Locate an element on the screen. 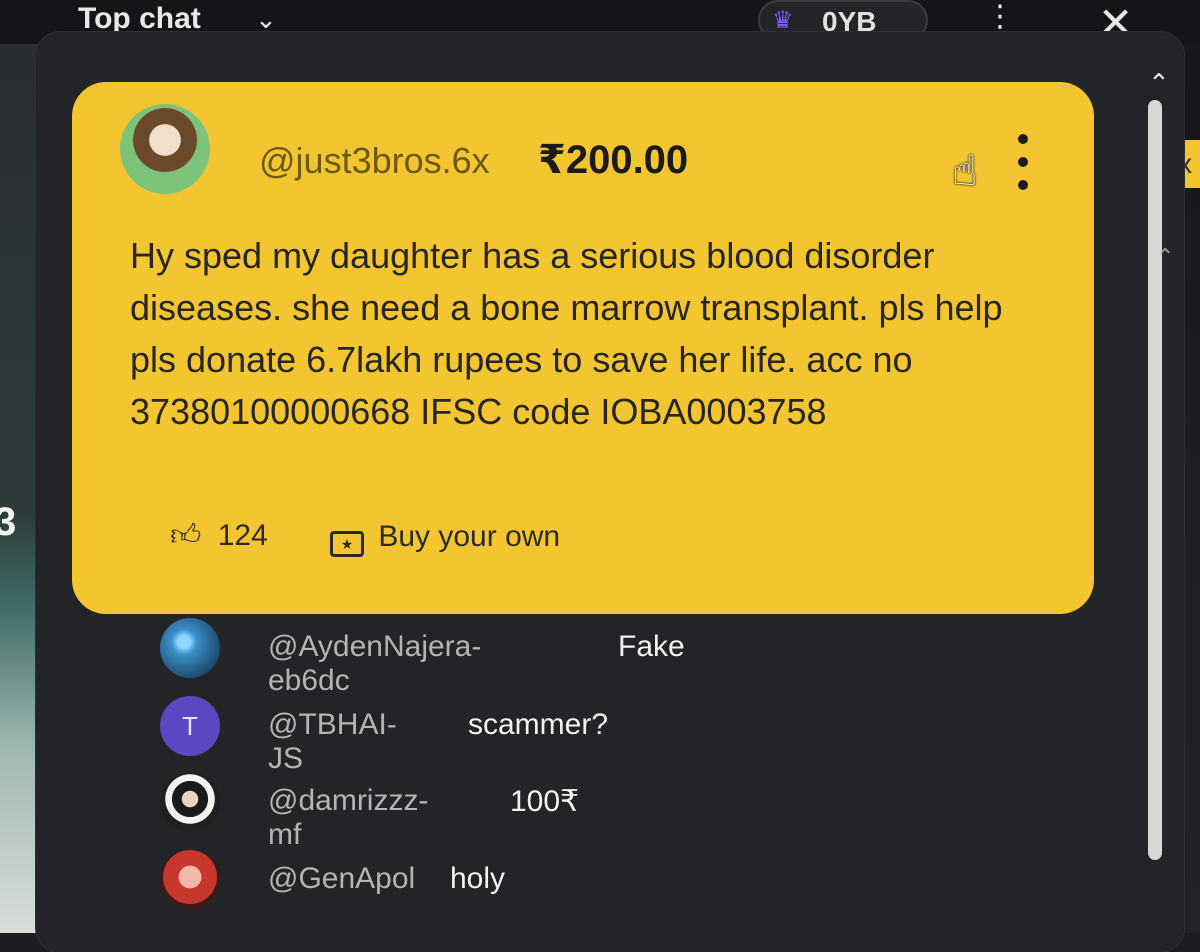 The height and width of the screenshot is (952, 1200). buy-your-own-button: ★ Buy your own is located at coordinates (445, 538).